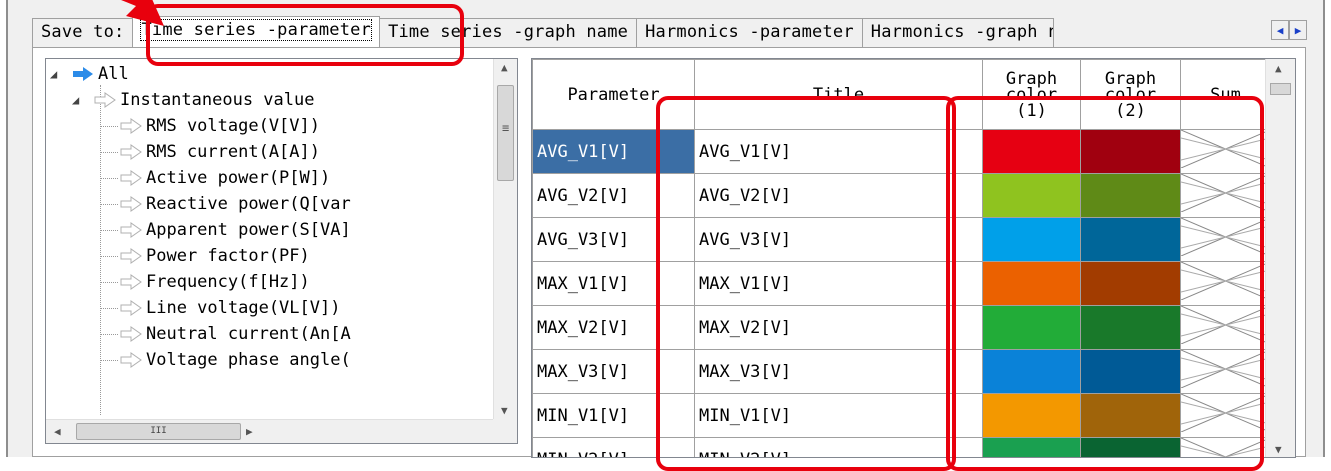 Image resolution: width=1331 pixels, height=471 pixels. What do you see at coordinates (613, 151) in the screenshot?
I see `parameter-cell: AVG_V1[V]` at bounding box center [613, 151].